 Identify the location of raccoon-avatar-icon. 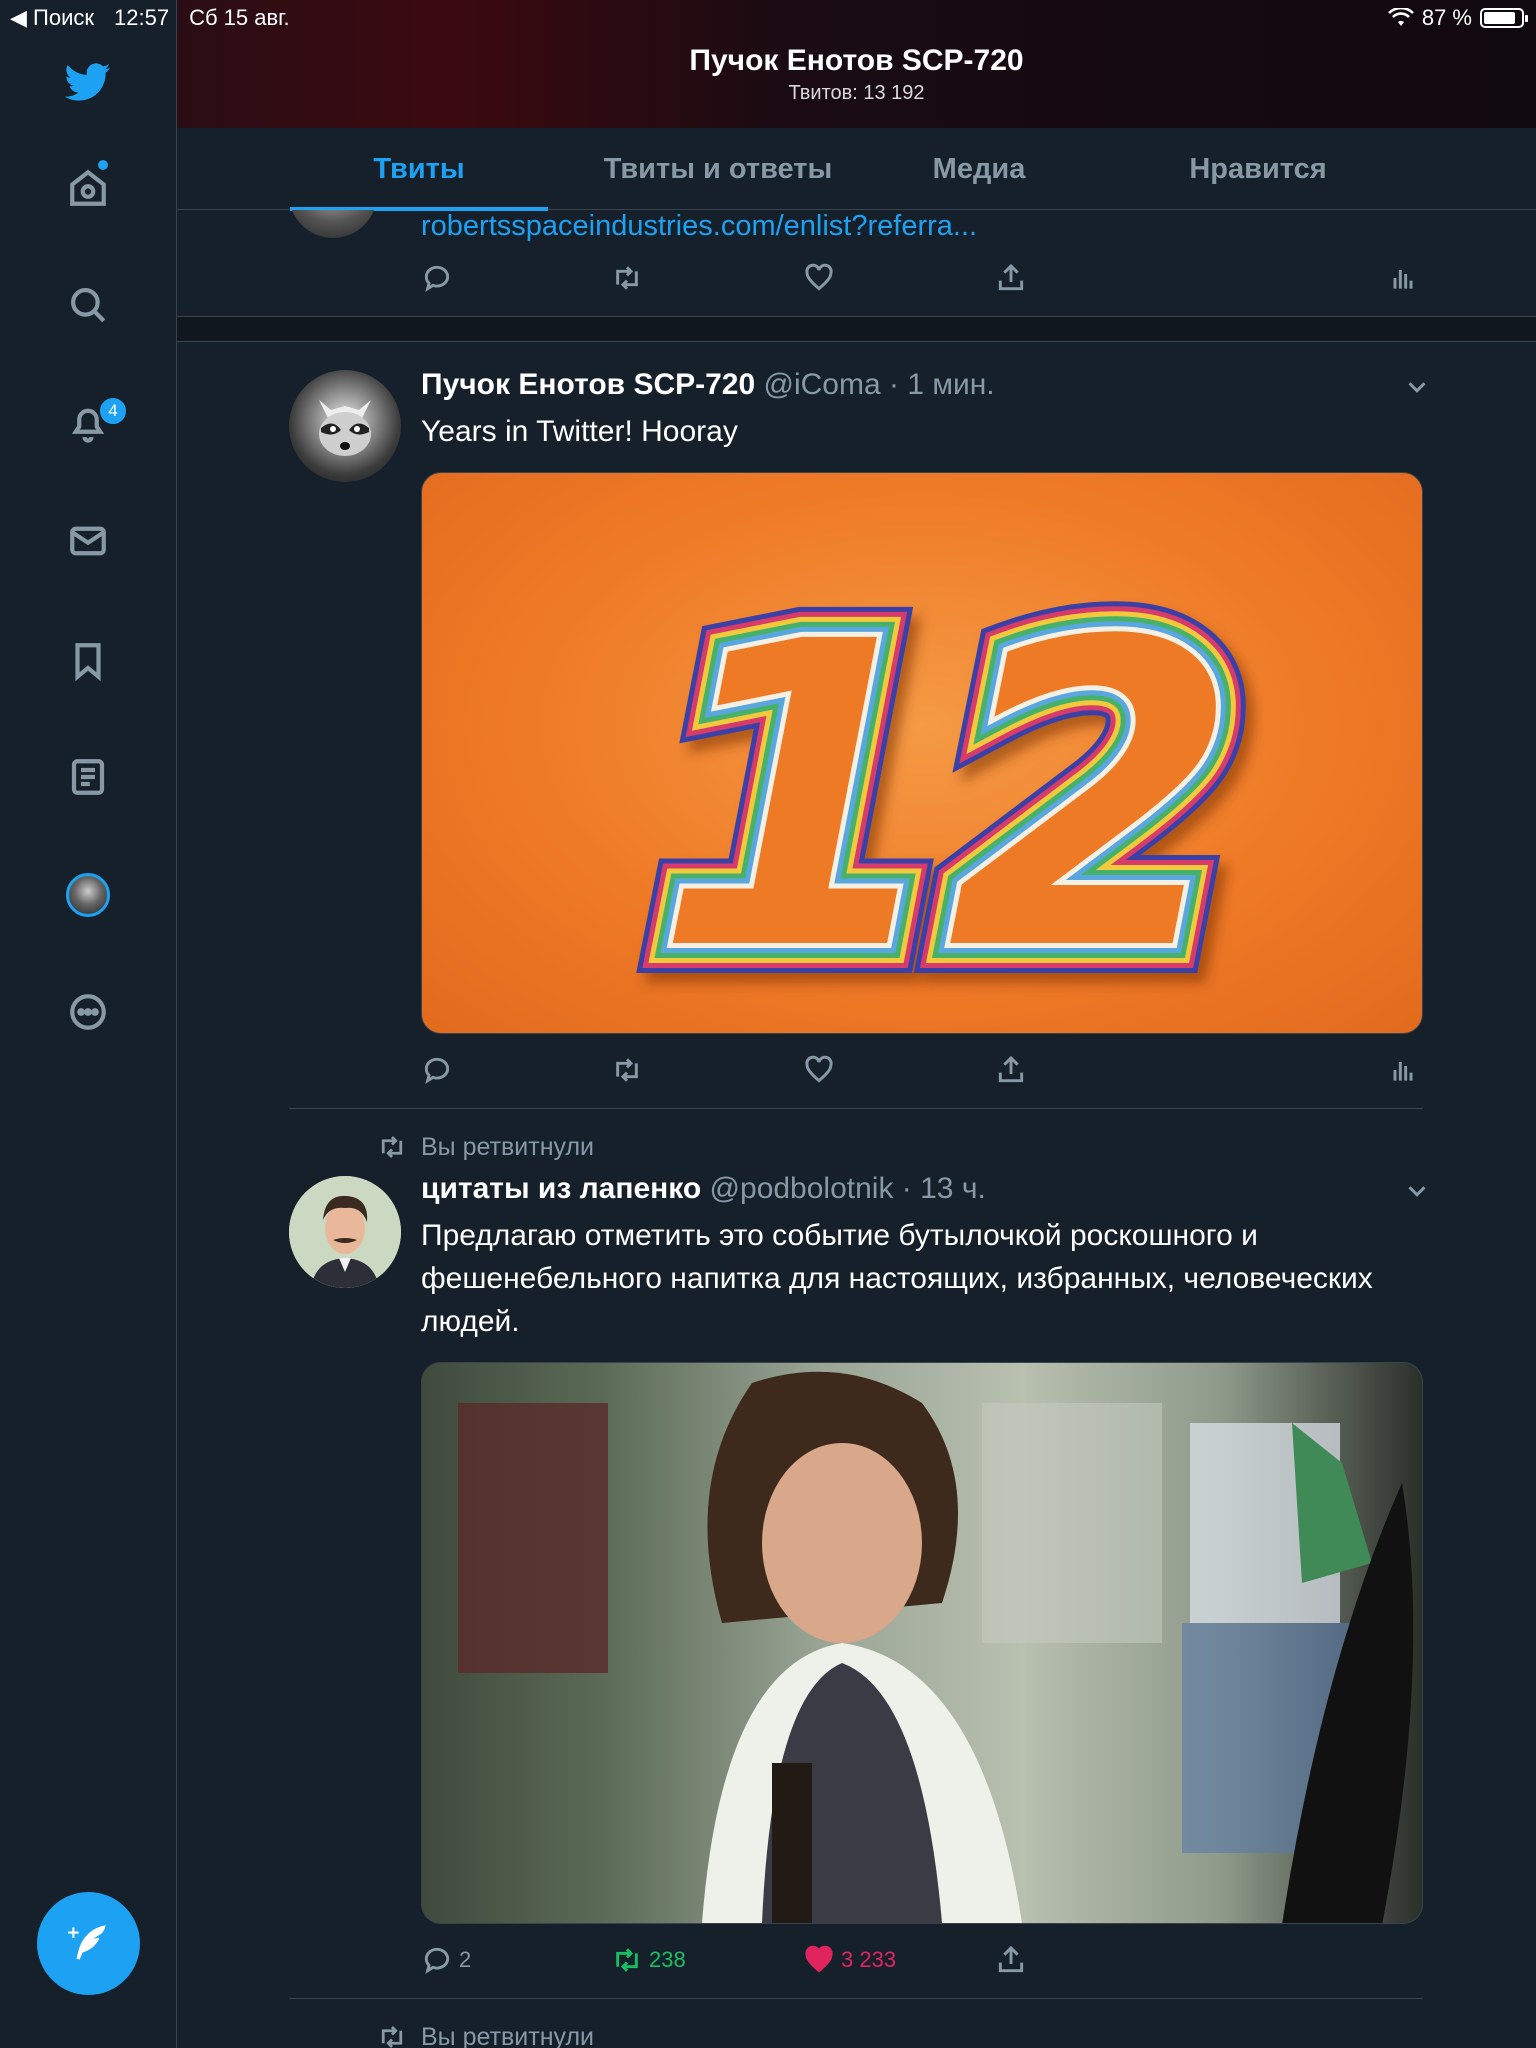
(345, 428).